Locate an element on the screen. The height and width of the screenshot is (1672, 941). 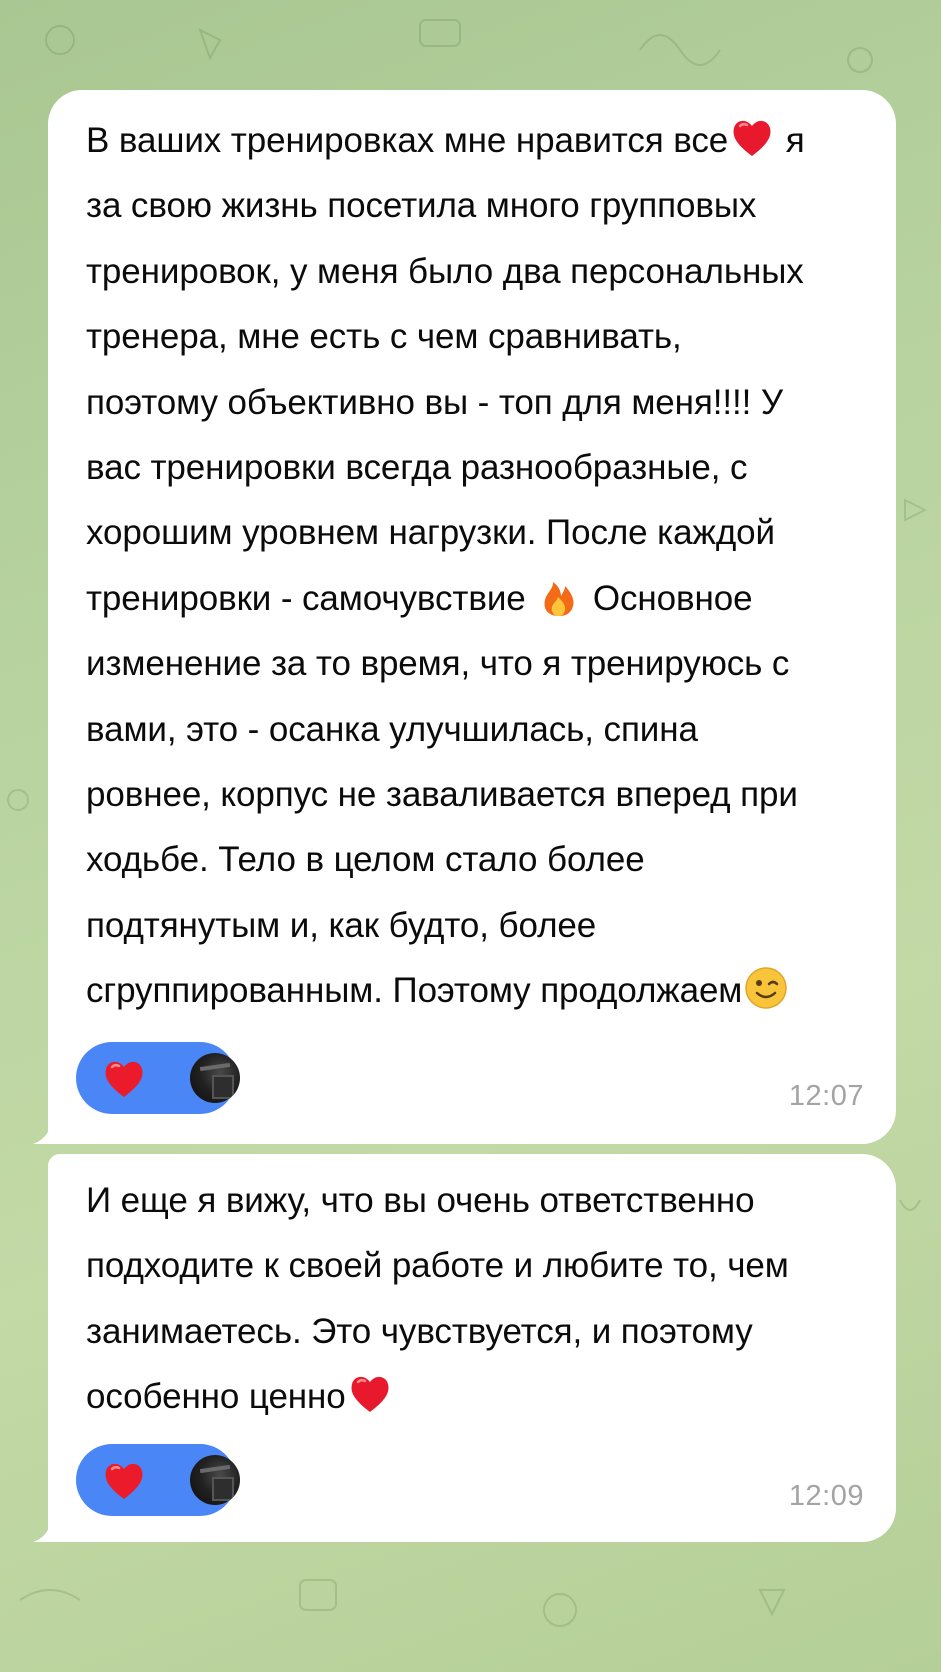
message-timestamp: 12:09 is located at coordinates (826, 1496).